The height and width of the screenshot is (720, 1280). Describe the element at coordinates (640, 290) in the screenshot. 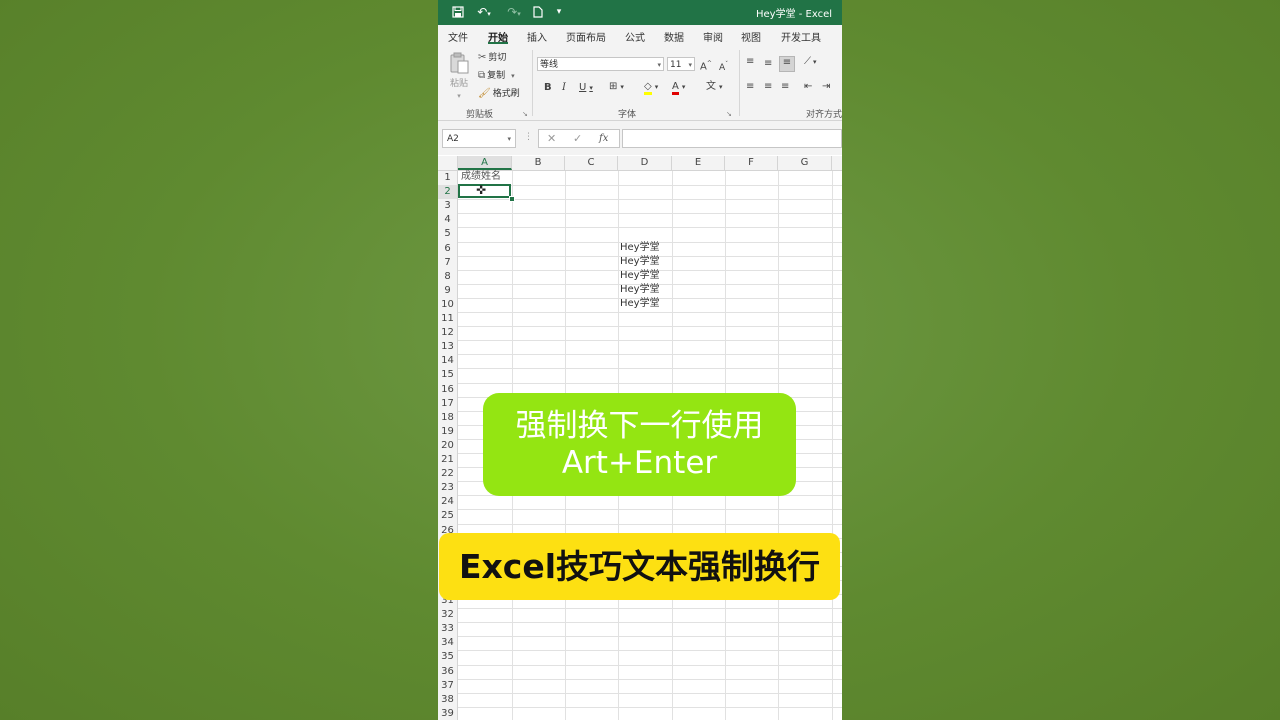

I see `cell-d9: Hey学堂` at that location.